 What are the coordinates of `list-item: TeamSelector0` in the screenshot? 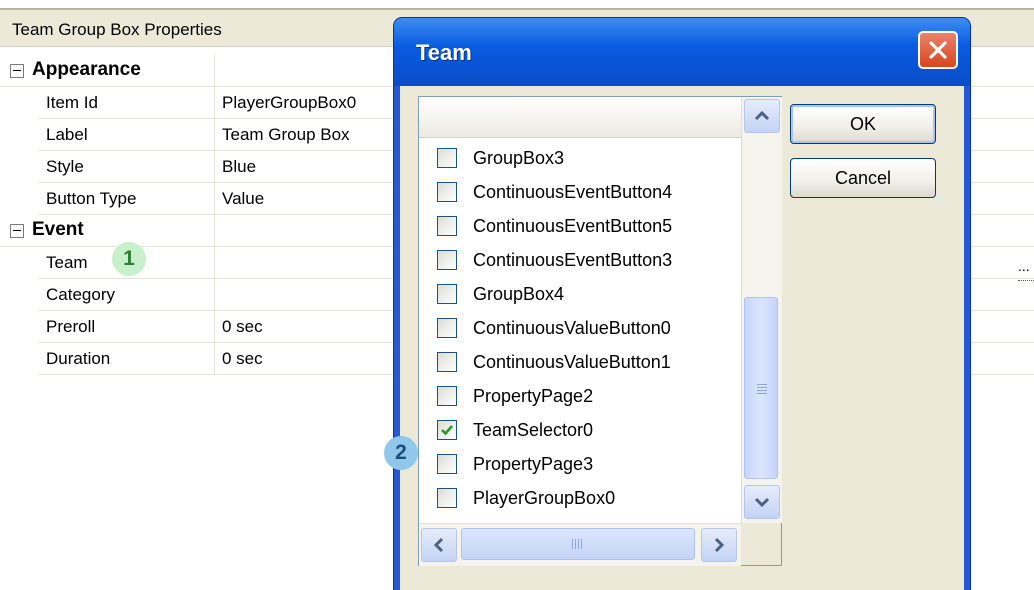 It's located at (587, 432).